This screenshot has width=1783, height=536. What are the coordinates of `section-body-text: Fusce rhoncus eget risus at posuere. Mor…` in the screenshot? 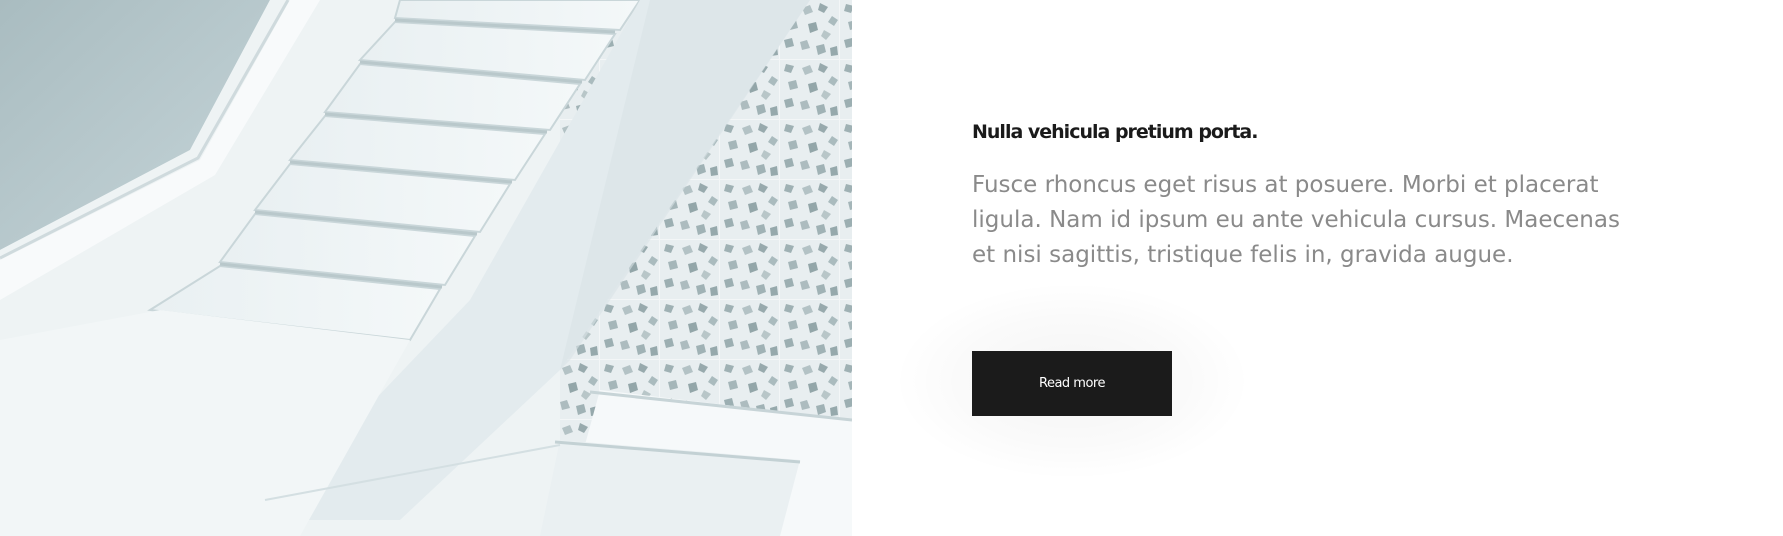 It's located at (1296, 220).